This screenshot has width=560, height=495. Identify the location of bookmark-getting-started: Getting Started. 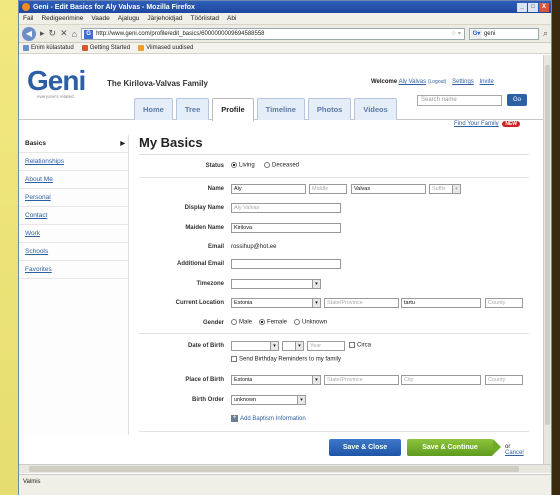
(106, 48).